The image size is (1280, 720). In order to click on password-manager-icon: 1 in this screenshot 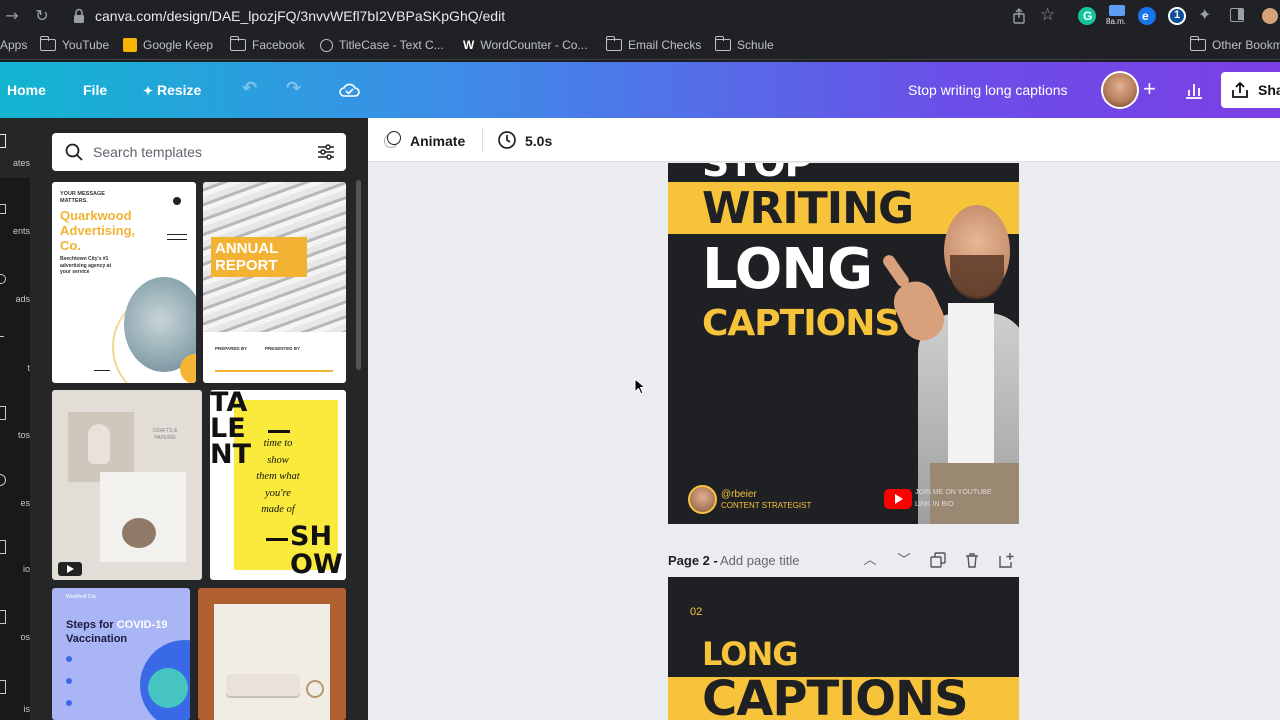, I will do `click(1177, 16)`.